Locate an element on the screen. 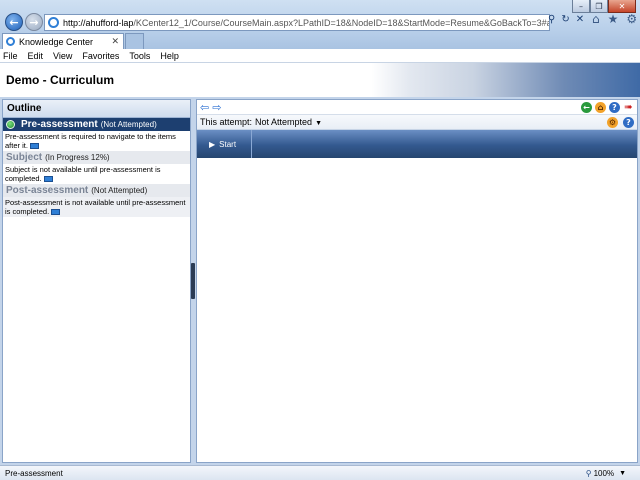 Image resolution: width=640 pixels, height=480 pixels. menu-file: File is located at coordinates (10, 56).